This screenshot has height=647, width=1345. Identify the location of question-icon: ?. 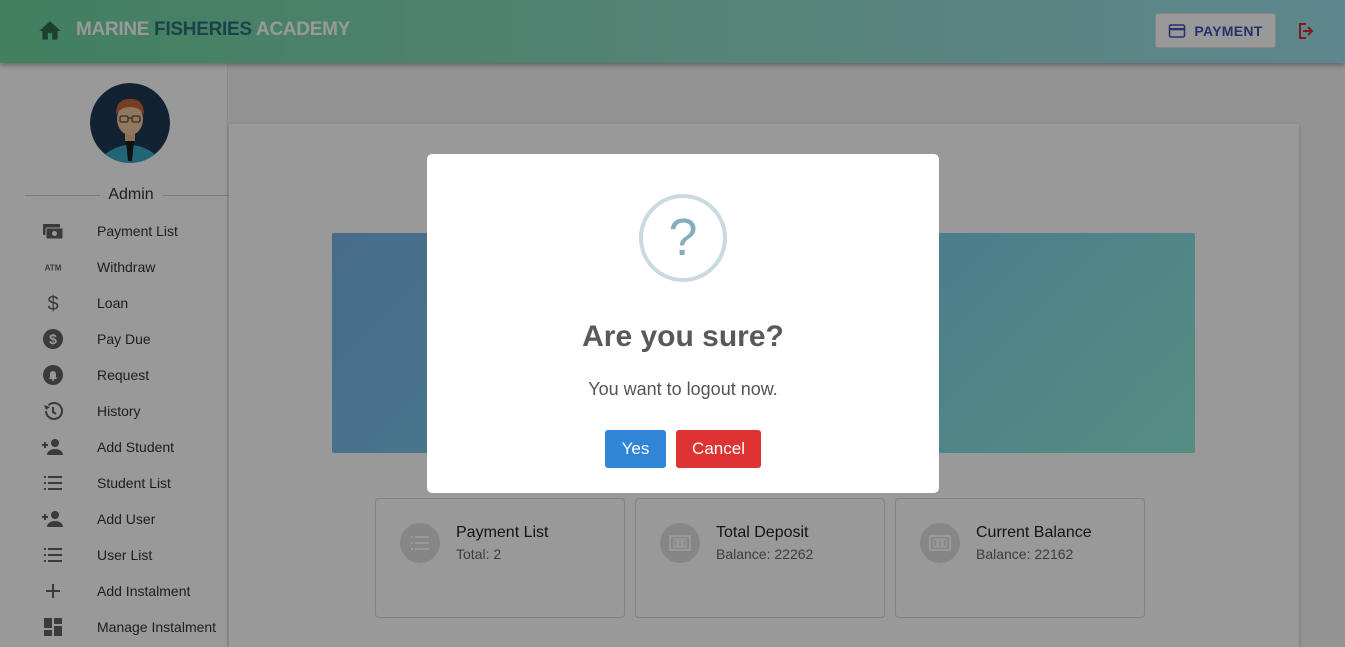
(683, 238).